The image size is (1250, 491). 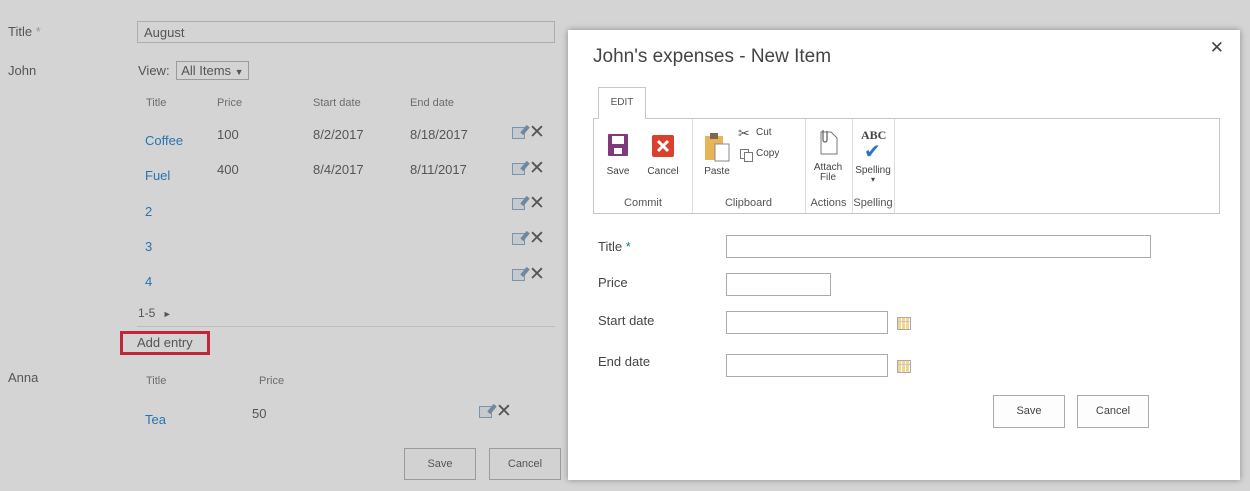 What do you see at coordinates (872, 152) in the screenshot?
I see `checkmark-icon: ✔` at bounding box center [872, 152].